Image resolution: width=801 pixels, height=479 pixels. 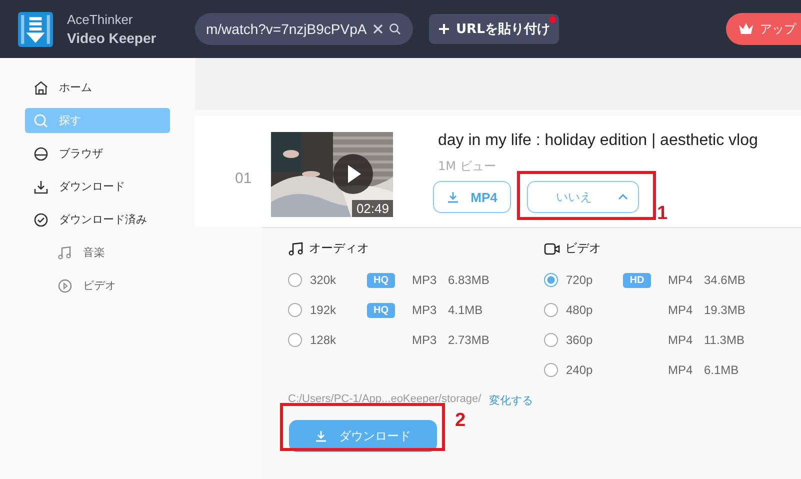 What do you see at coordinates (444, 29) in the screenshot?
I see `plus-icon` at bounding box center [444, 29].